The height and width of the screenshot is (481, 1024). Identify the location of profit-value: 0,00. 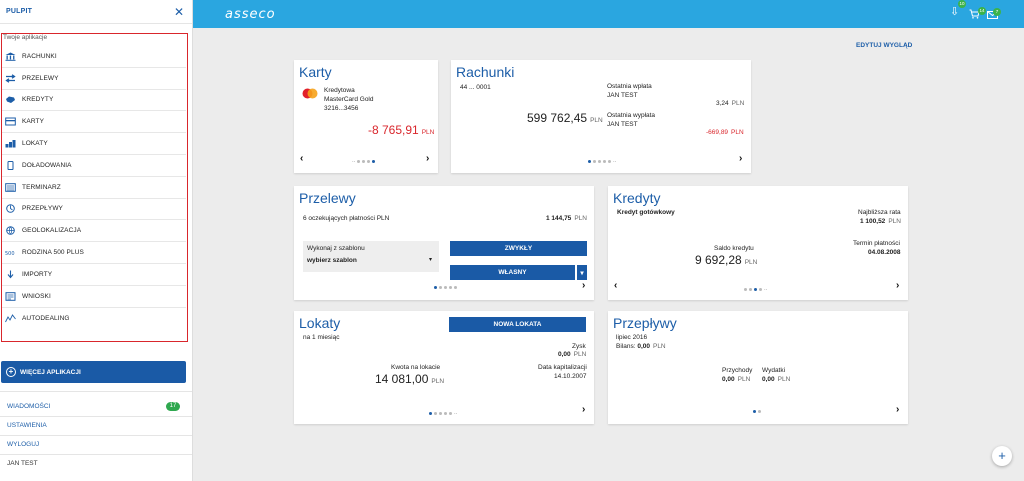
(564, 354).